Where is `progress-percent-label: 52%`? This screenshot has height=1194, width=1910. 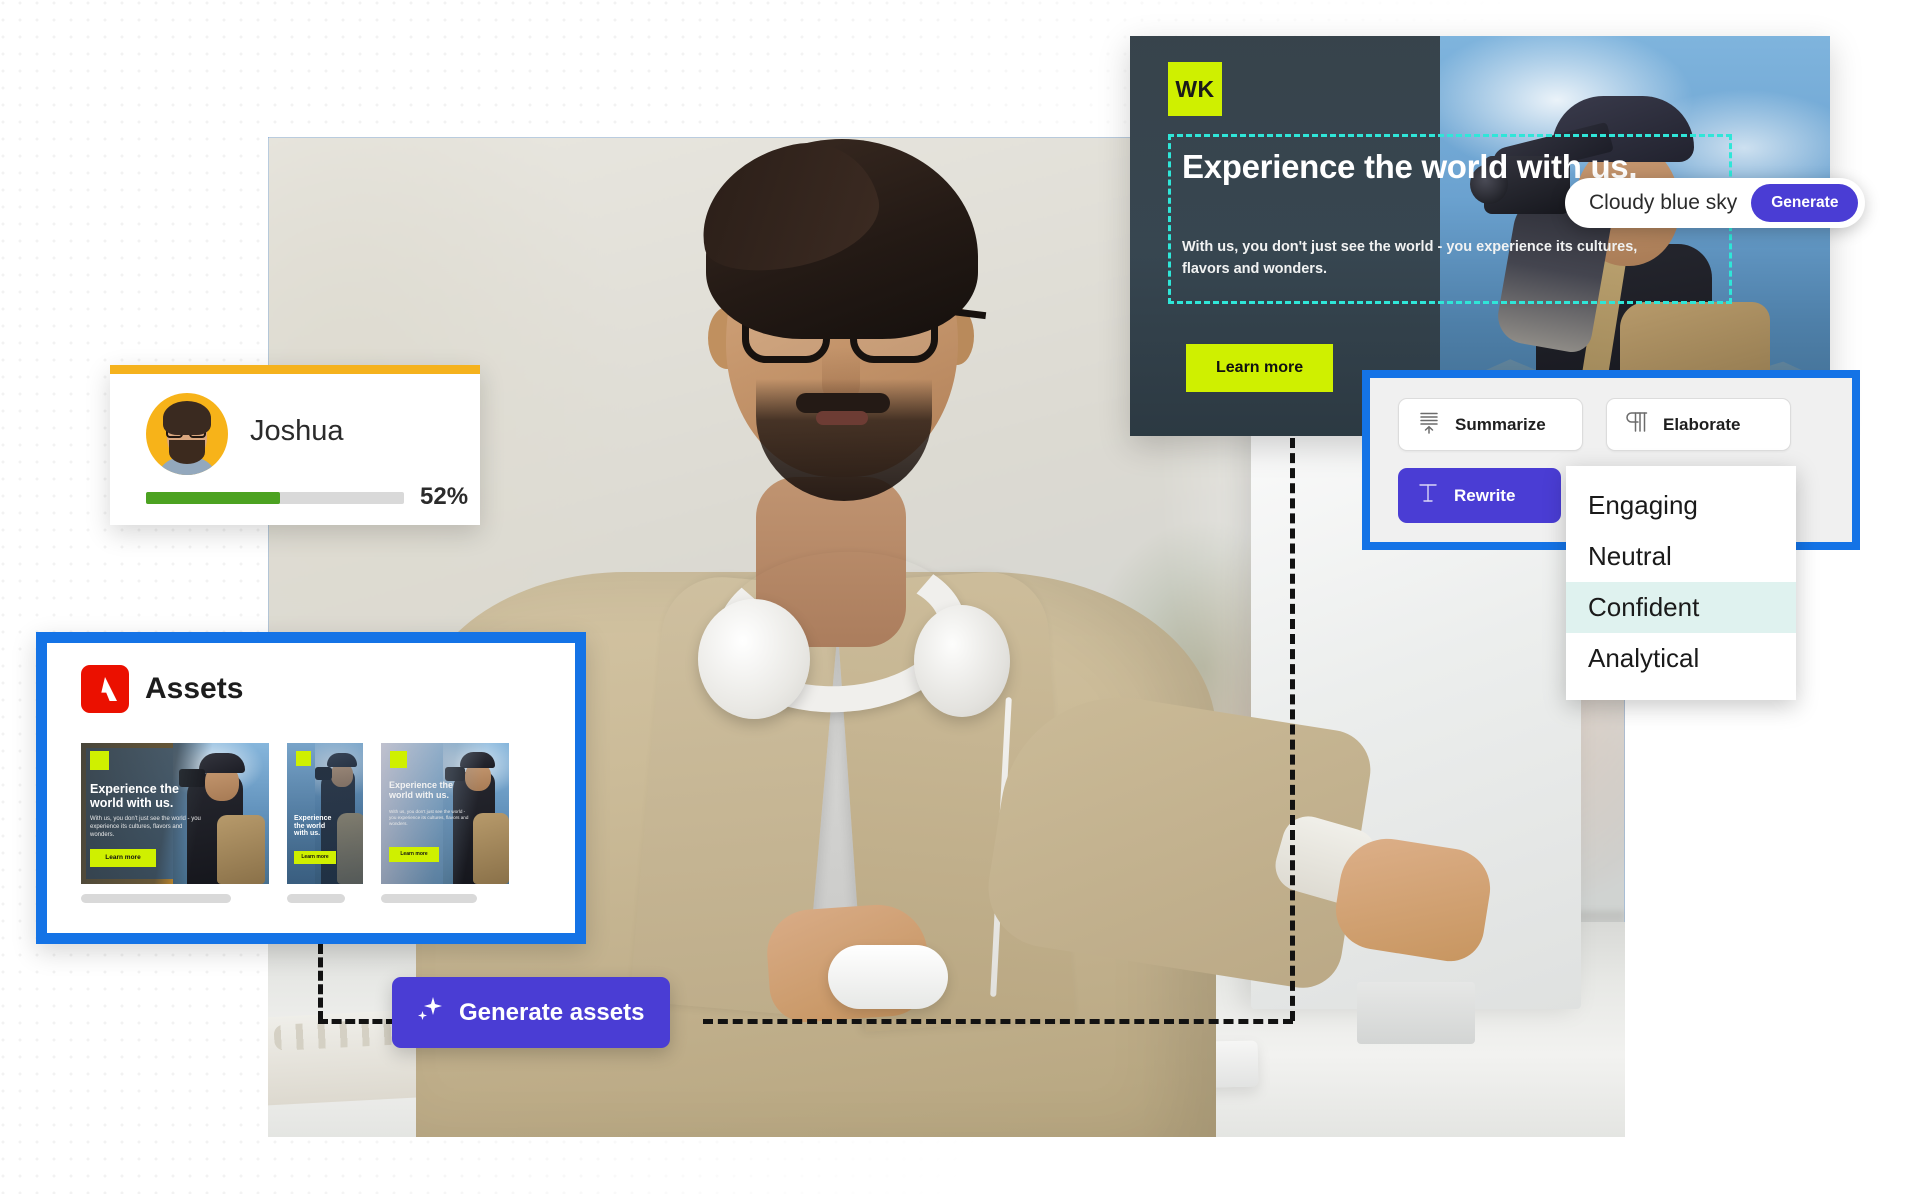
progress-percent-label: 52% is located at coordinates (444, 496).